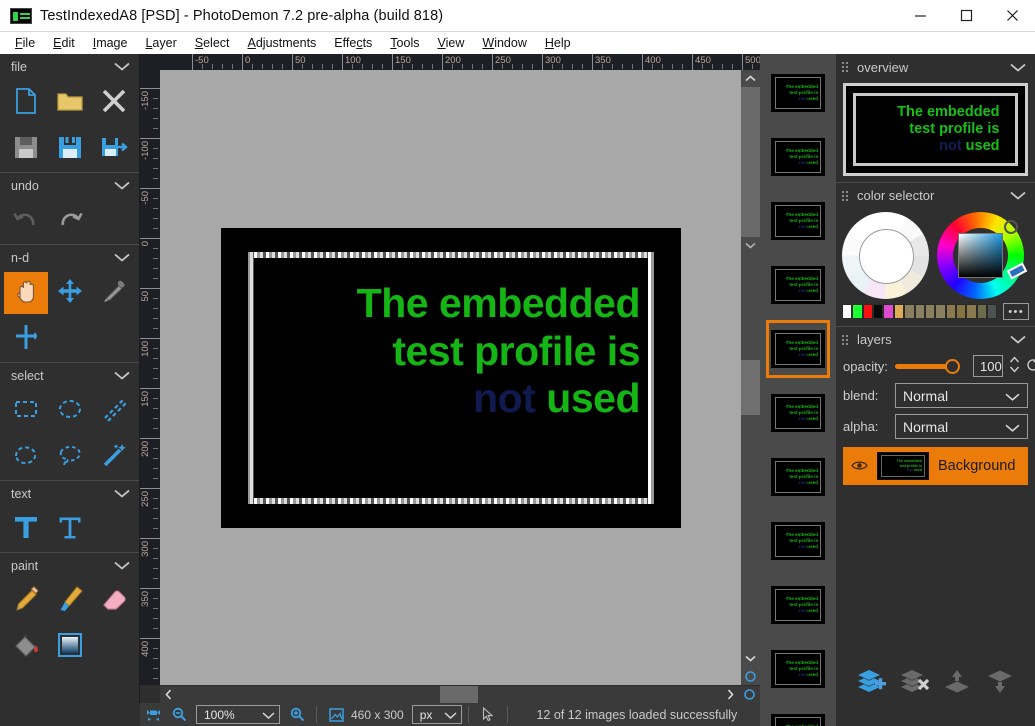 This screenshot has width=1035, height=726. I want to click on scroll-target-icon, so click(750, 676).